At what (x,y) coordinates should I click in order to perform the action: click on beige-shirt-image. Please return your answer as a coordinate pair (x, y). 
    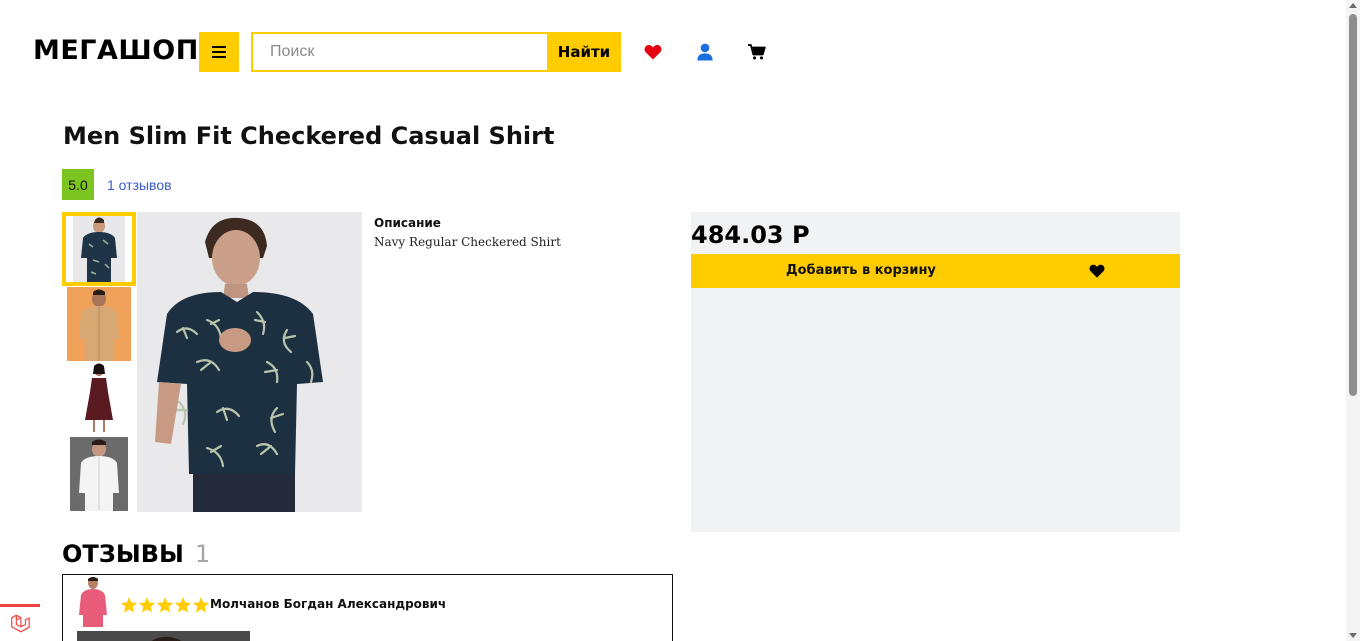
    Looking at the image, I should click on (99, 324).